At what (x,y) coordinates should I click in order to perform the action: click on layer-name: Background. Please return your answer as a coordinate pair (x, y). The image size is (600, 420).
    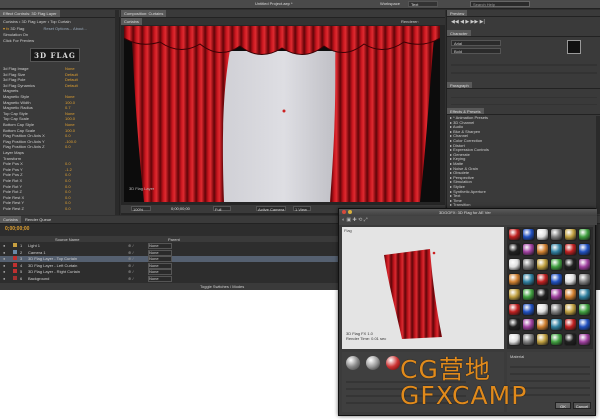
    Looking at the image, I should click on (78, 279).